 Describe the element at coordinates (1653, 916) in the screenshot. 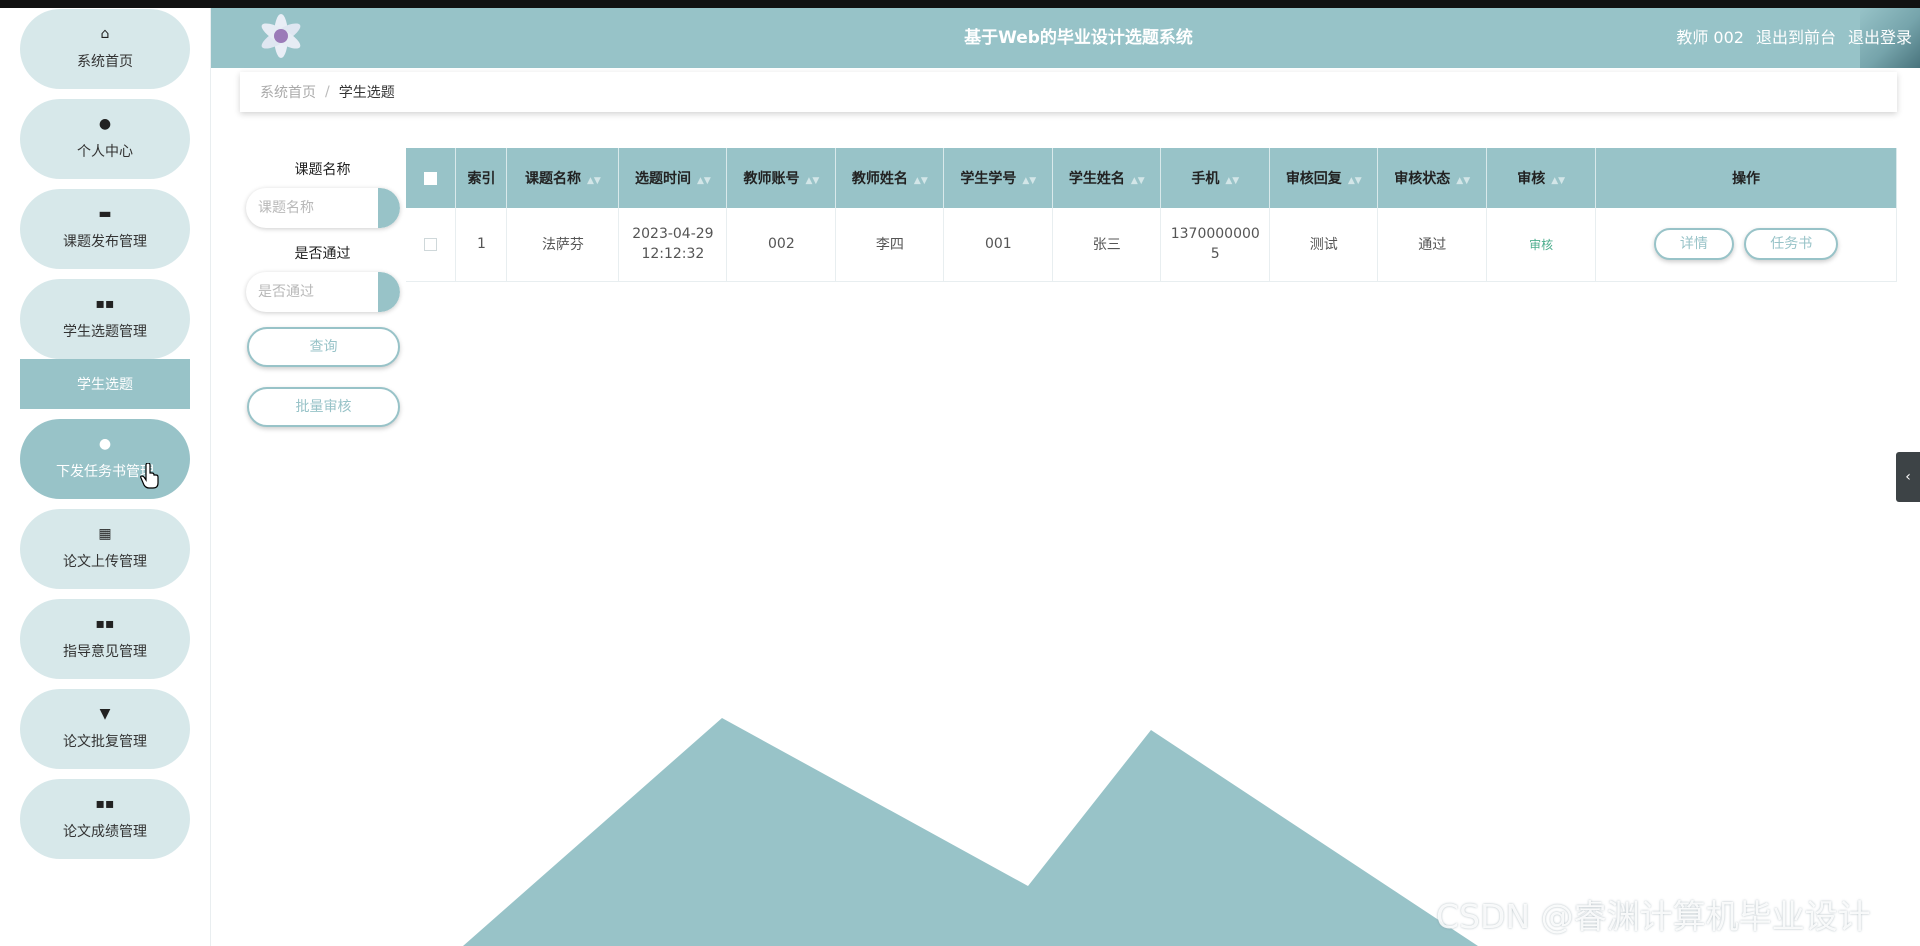

I see `csdn-watermark: CSDN @睿渊计算机毕业设计` at that location.